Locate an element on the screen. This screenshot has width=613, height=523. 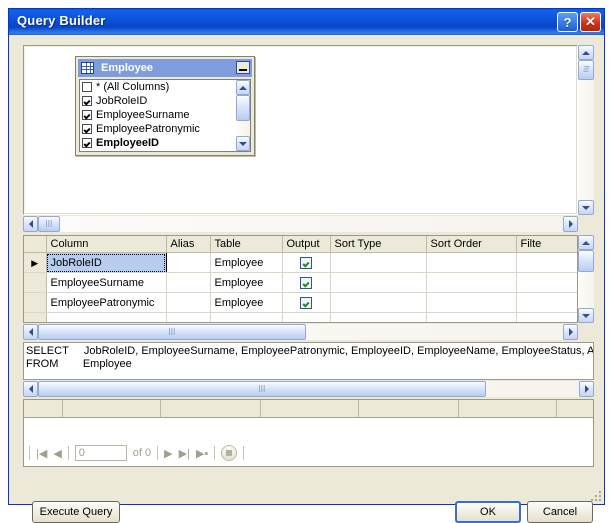
sql-horizontal-scrollbar: ||| is located at coordinates (308, 389).